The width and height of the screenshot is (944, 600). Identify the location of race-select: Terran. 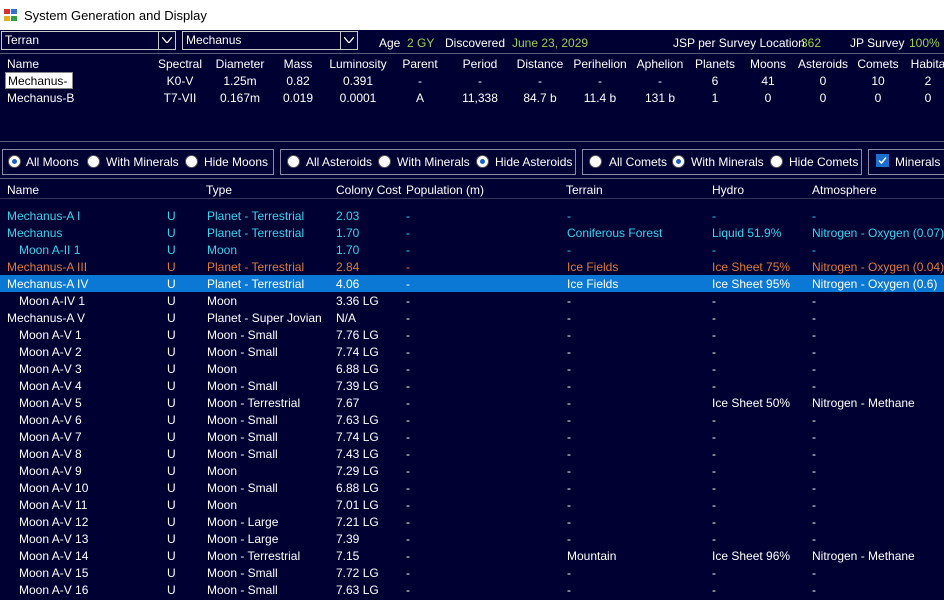
(88, 40).